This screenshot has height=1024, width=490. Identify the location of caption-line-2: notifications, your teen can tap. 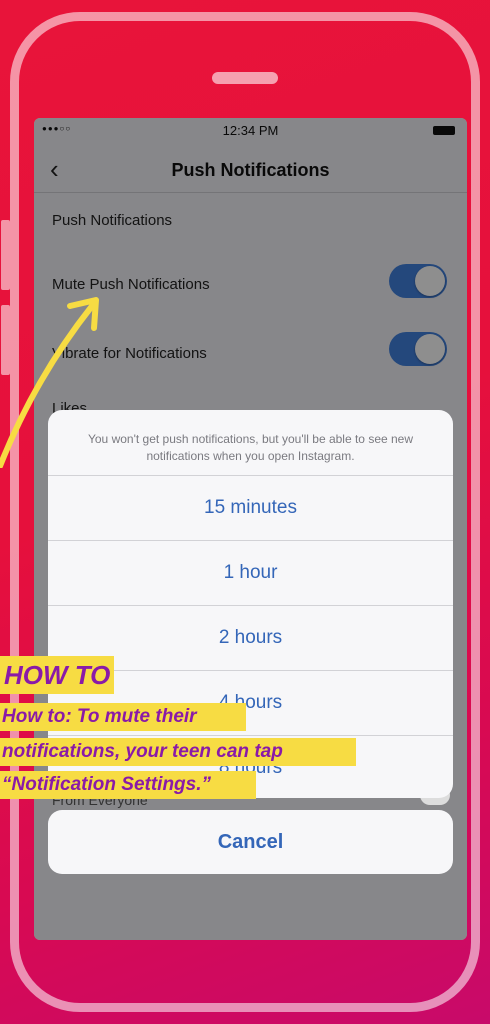
(178, 752).